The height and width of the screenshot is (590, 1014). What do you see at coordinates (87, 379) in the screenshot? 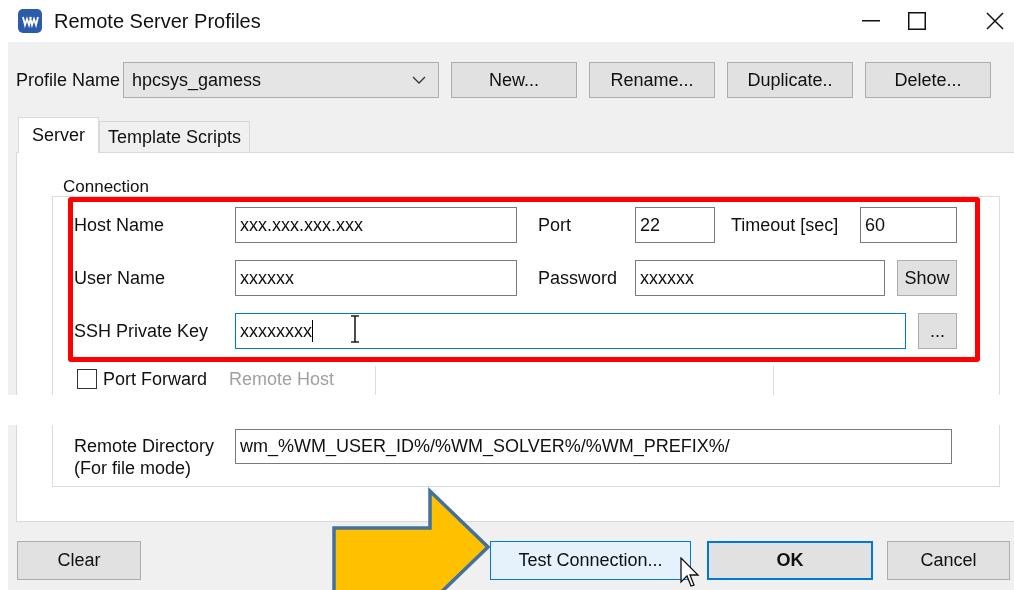
I see `checkbox` at bounding box center [87, 379].